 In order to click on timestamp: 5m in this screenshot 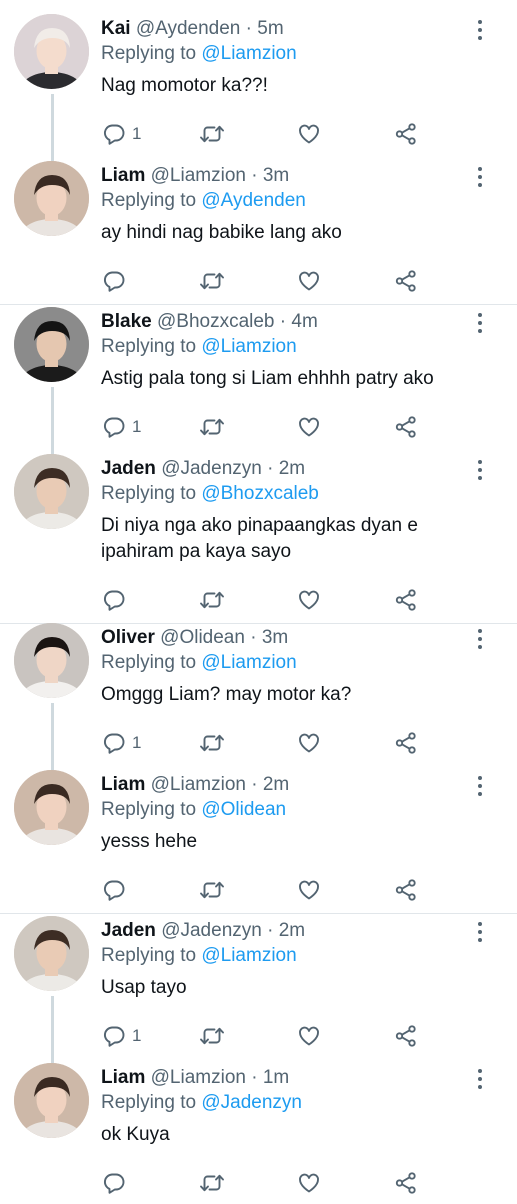, I will do `click(270, 28)`.